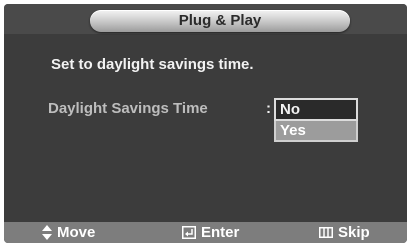 This screenshot has height=248, width=417. I want to click on enter-hint: Enter, so click(210, 232).